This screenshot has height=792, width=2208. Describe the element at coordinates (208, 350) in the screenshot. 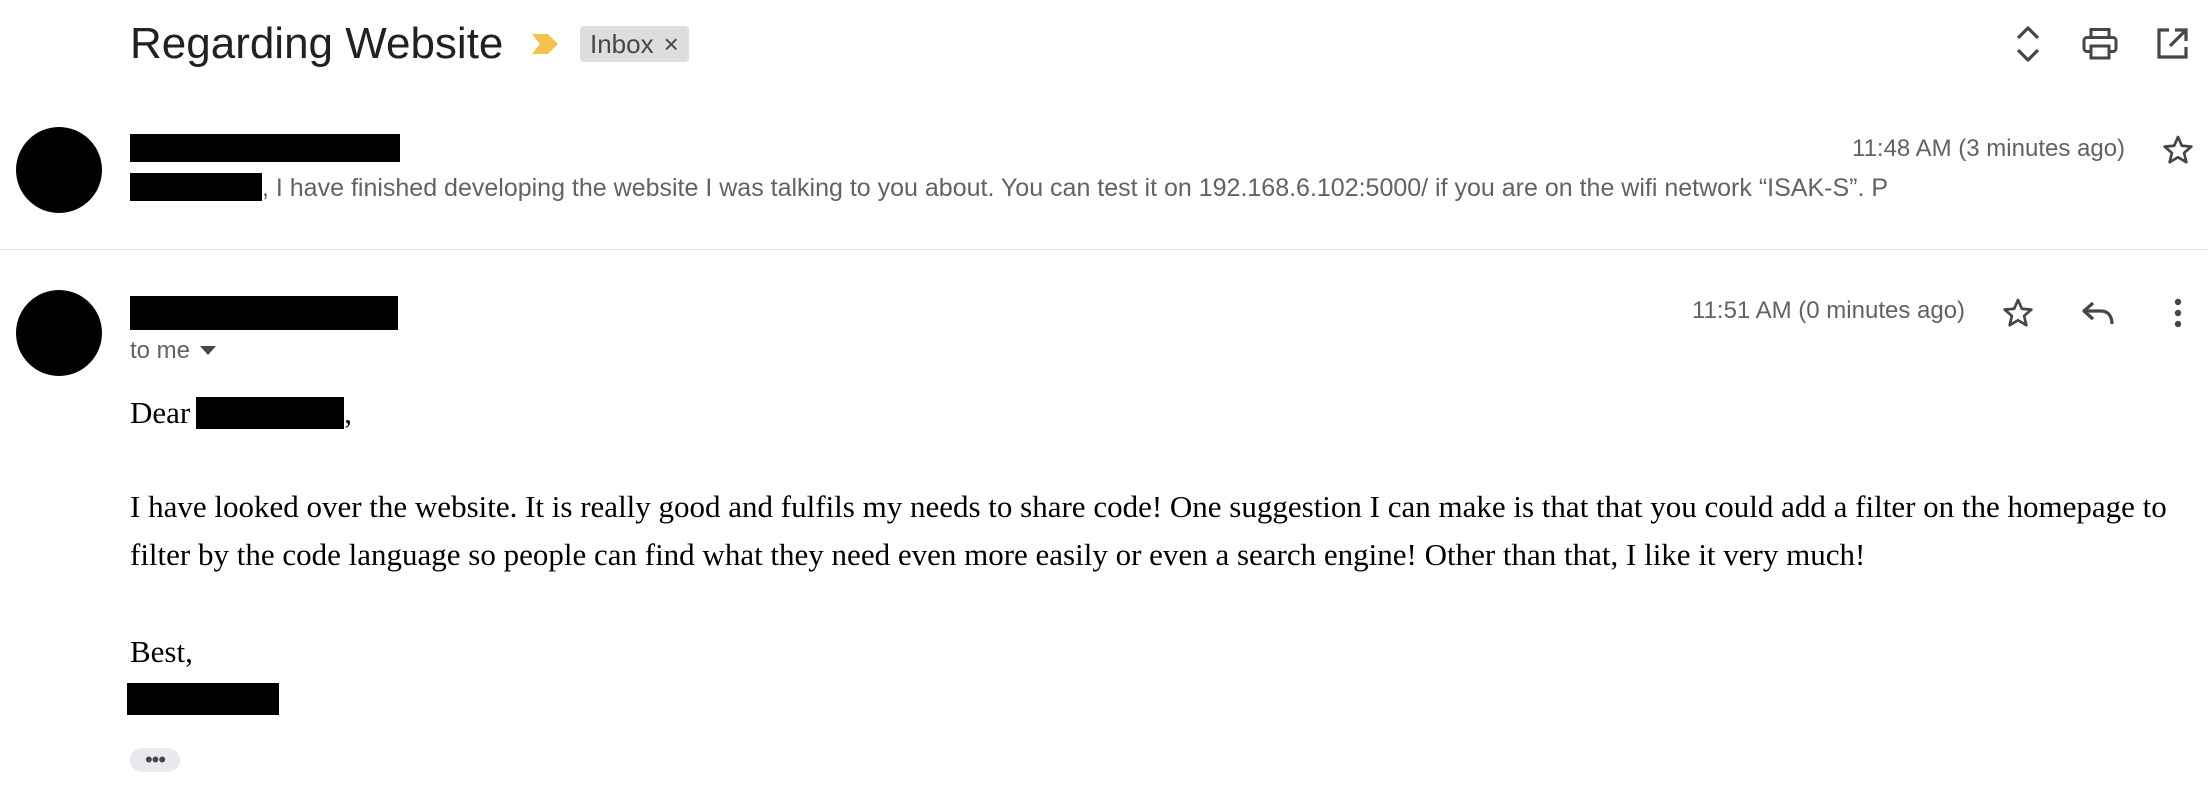

I see `chevron-down-icon` at that location.